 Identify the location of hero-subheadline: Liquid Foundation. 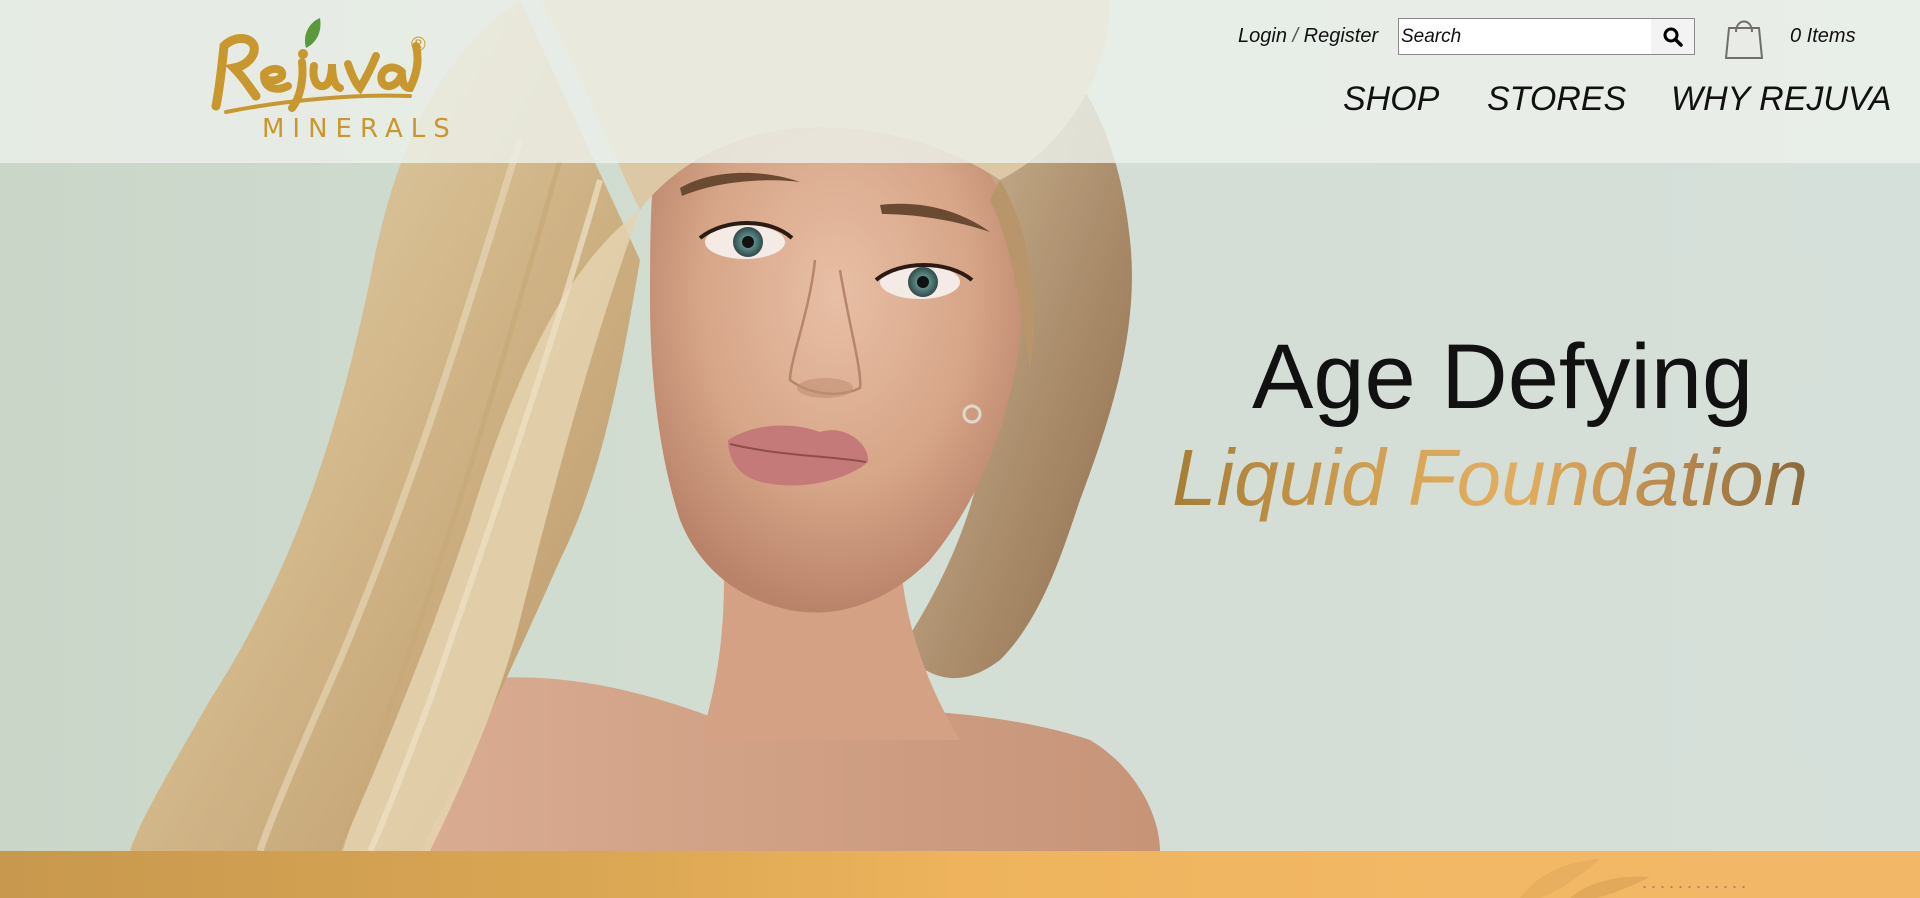
(1490, 477).